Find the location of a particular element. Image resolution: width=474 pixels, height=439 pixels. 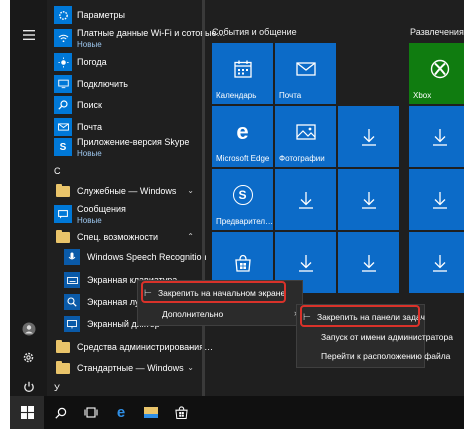

app-item-skype-preview: S Приложение-версия Skype Новые is located at coordinates (125, 148).